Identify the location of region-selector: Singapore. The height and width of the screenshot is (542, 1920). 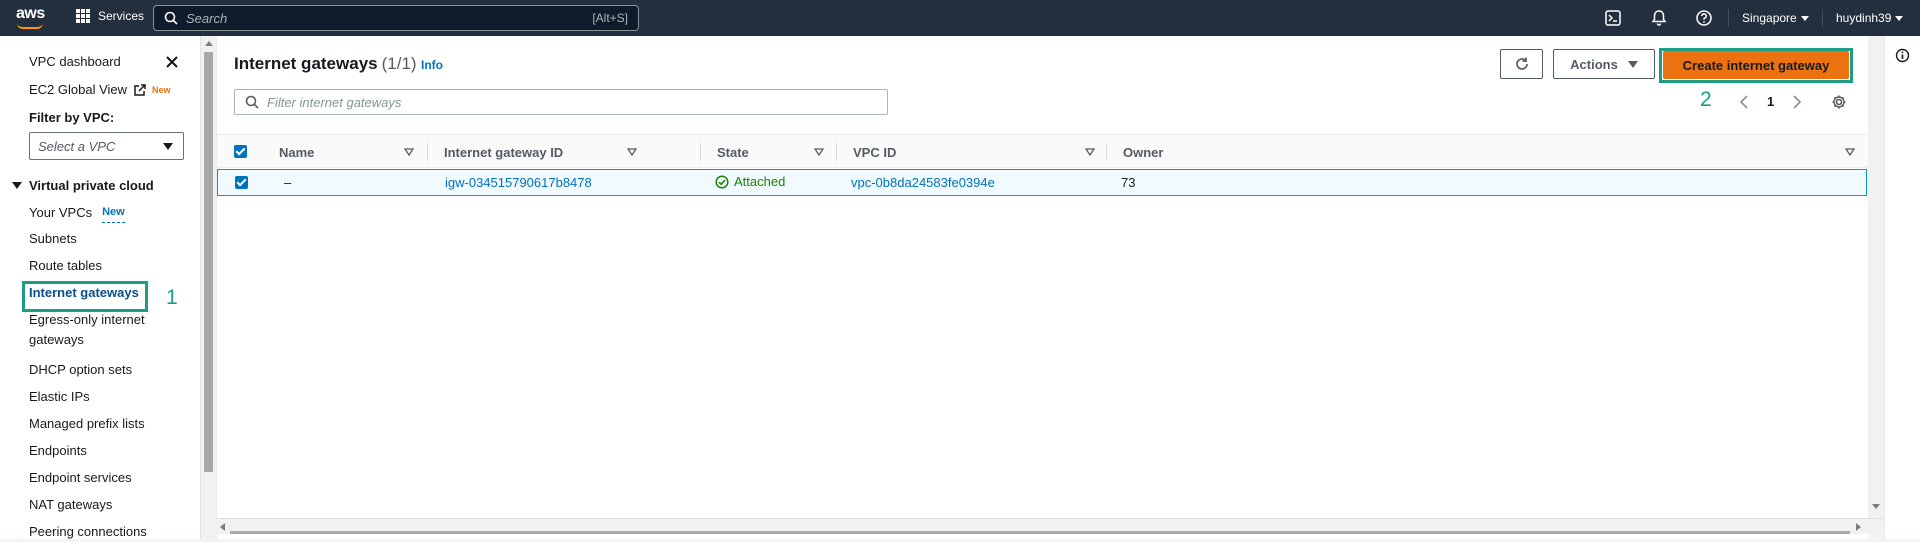
(1775, 18).